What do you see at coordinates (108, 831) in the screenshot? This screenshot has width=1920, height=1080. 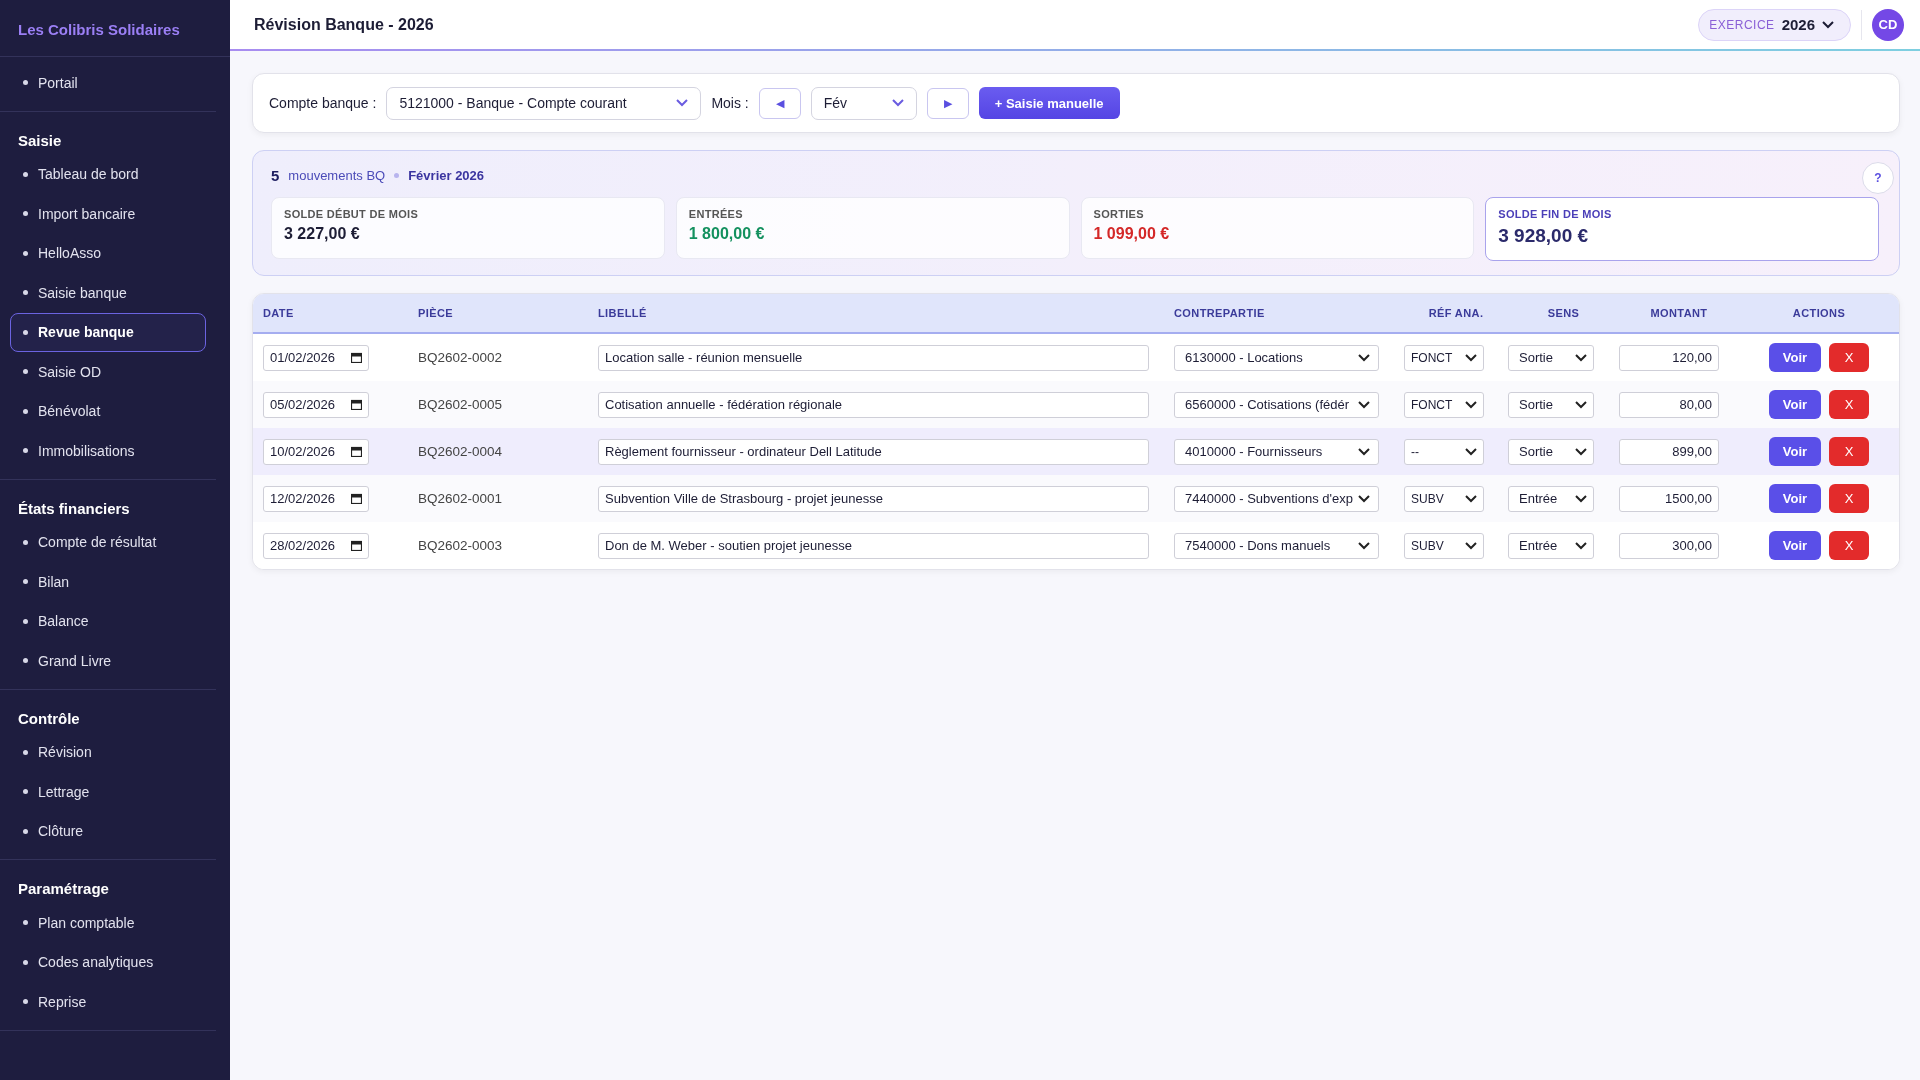 I see `nav-item: Clôture` at bounding box center [108, 831].